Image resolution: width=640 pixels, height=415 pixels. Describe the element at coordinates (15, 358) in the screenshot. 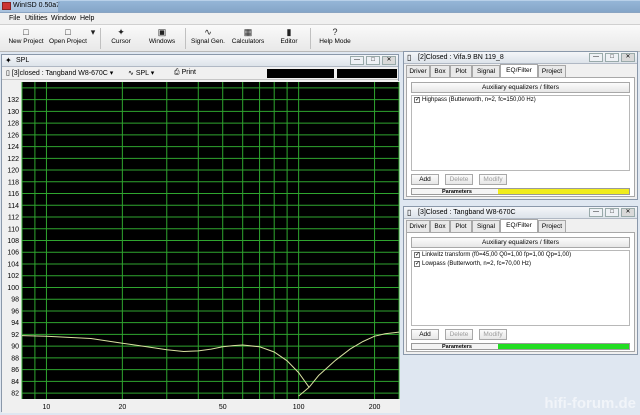

I see `y-tick-label: 88` at that location.